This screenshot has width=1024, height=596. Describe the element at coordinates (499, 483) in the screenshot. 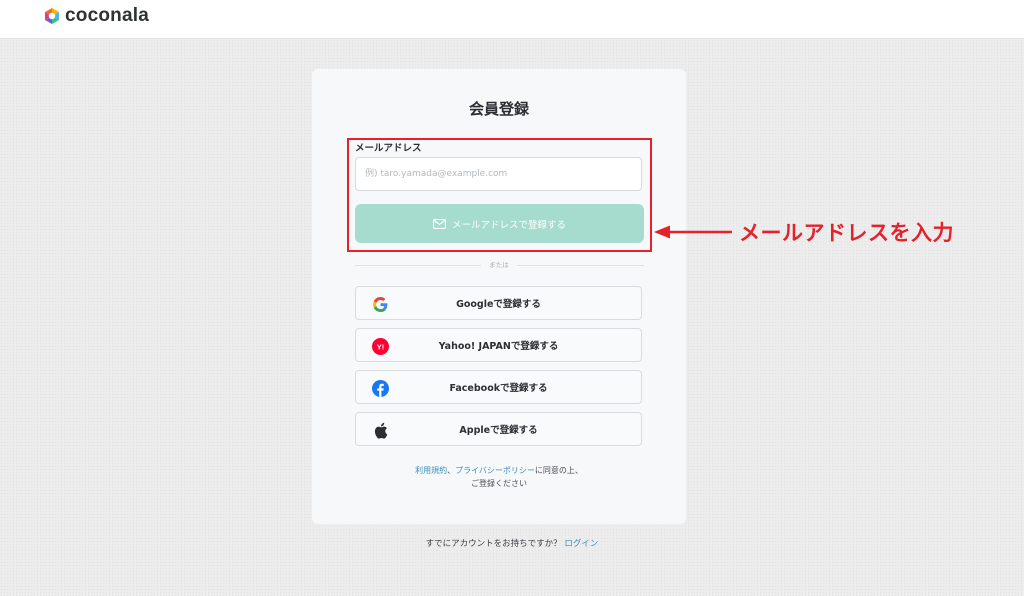

I see `terms-line2: ご登録ください` at that location.